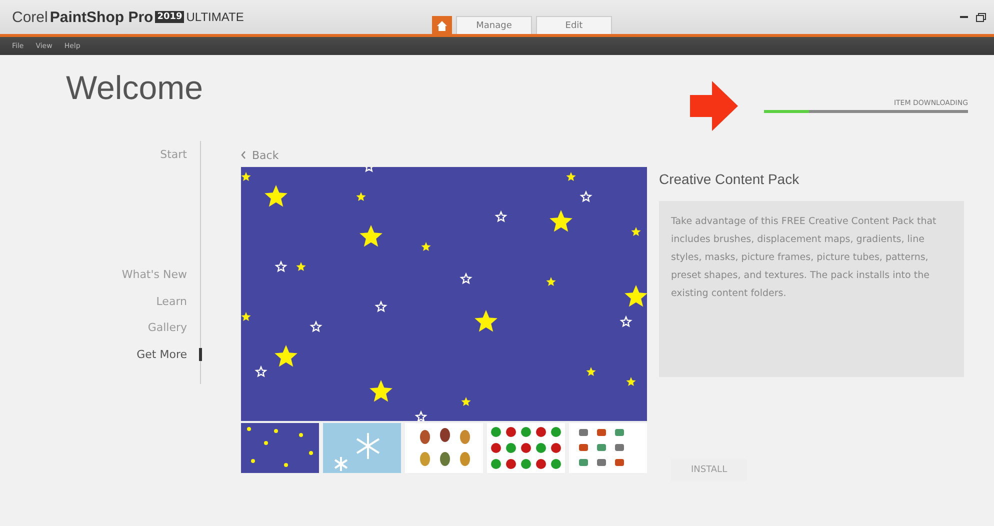  What do you see at coordinates (494, 25) in the screenshot?
I see `tab: Manage` at bounding box center [494, 25].